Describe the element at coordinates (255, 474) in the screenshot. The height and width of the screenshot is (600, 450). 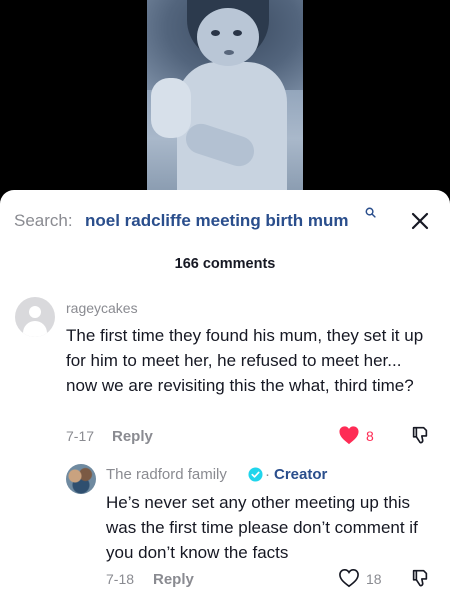
I see `verified-badge-icon` at that location.